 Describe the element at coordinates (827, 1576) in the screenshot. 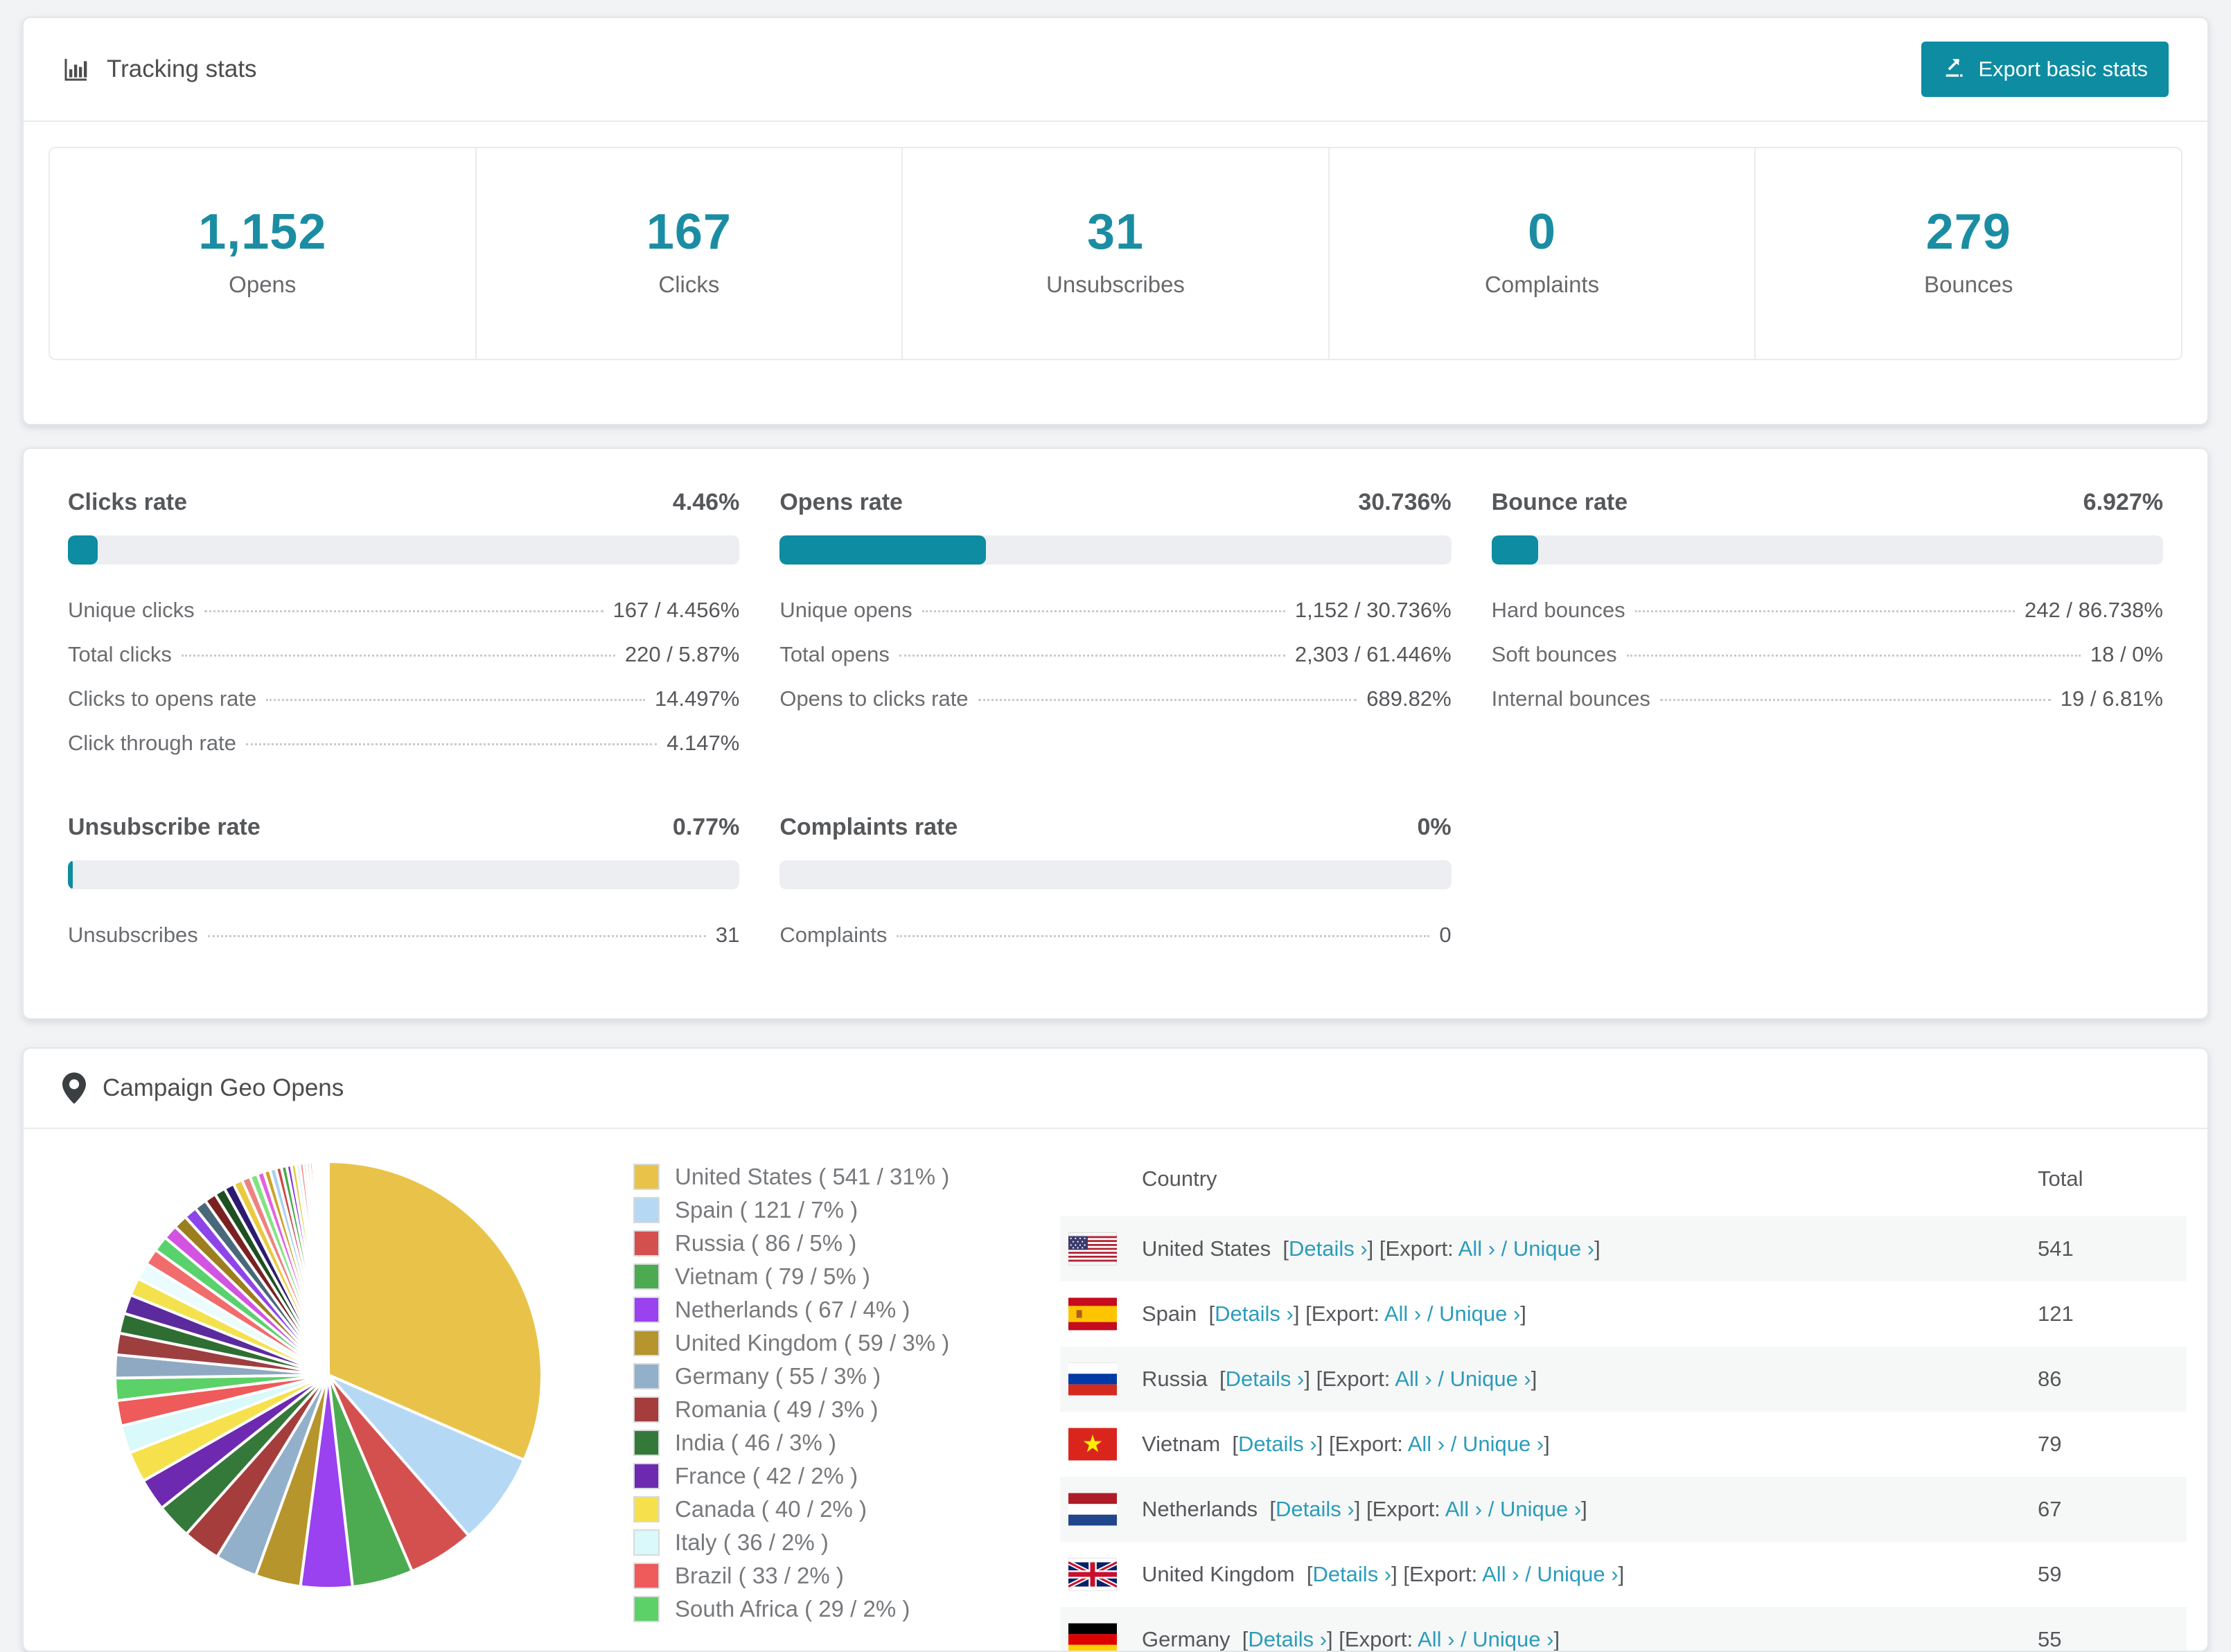

I see `legend-item: Brazil ( 33 / 2% )` at that location.